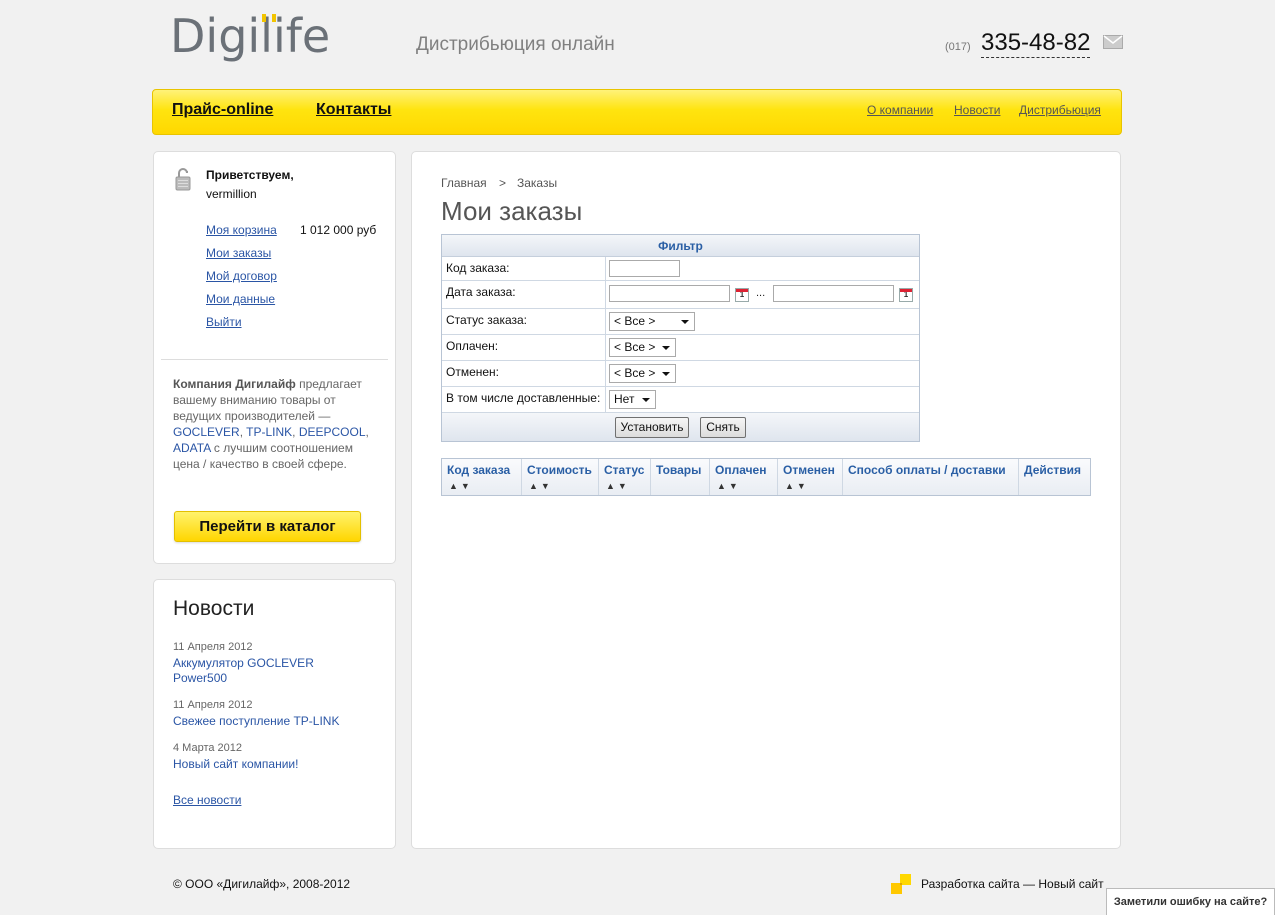 The image size is (1275, 915). What do you see at coordinates (482, 477) in the screenshot?
I see `column-order-code: Код заказа ▲▼` at bounding box center [482, 477].